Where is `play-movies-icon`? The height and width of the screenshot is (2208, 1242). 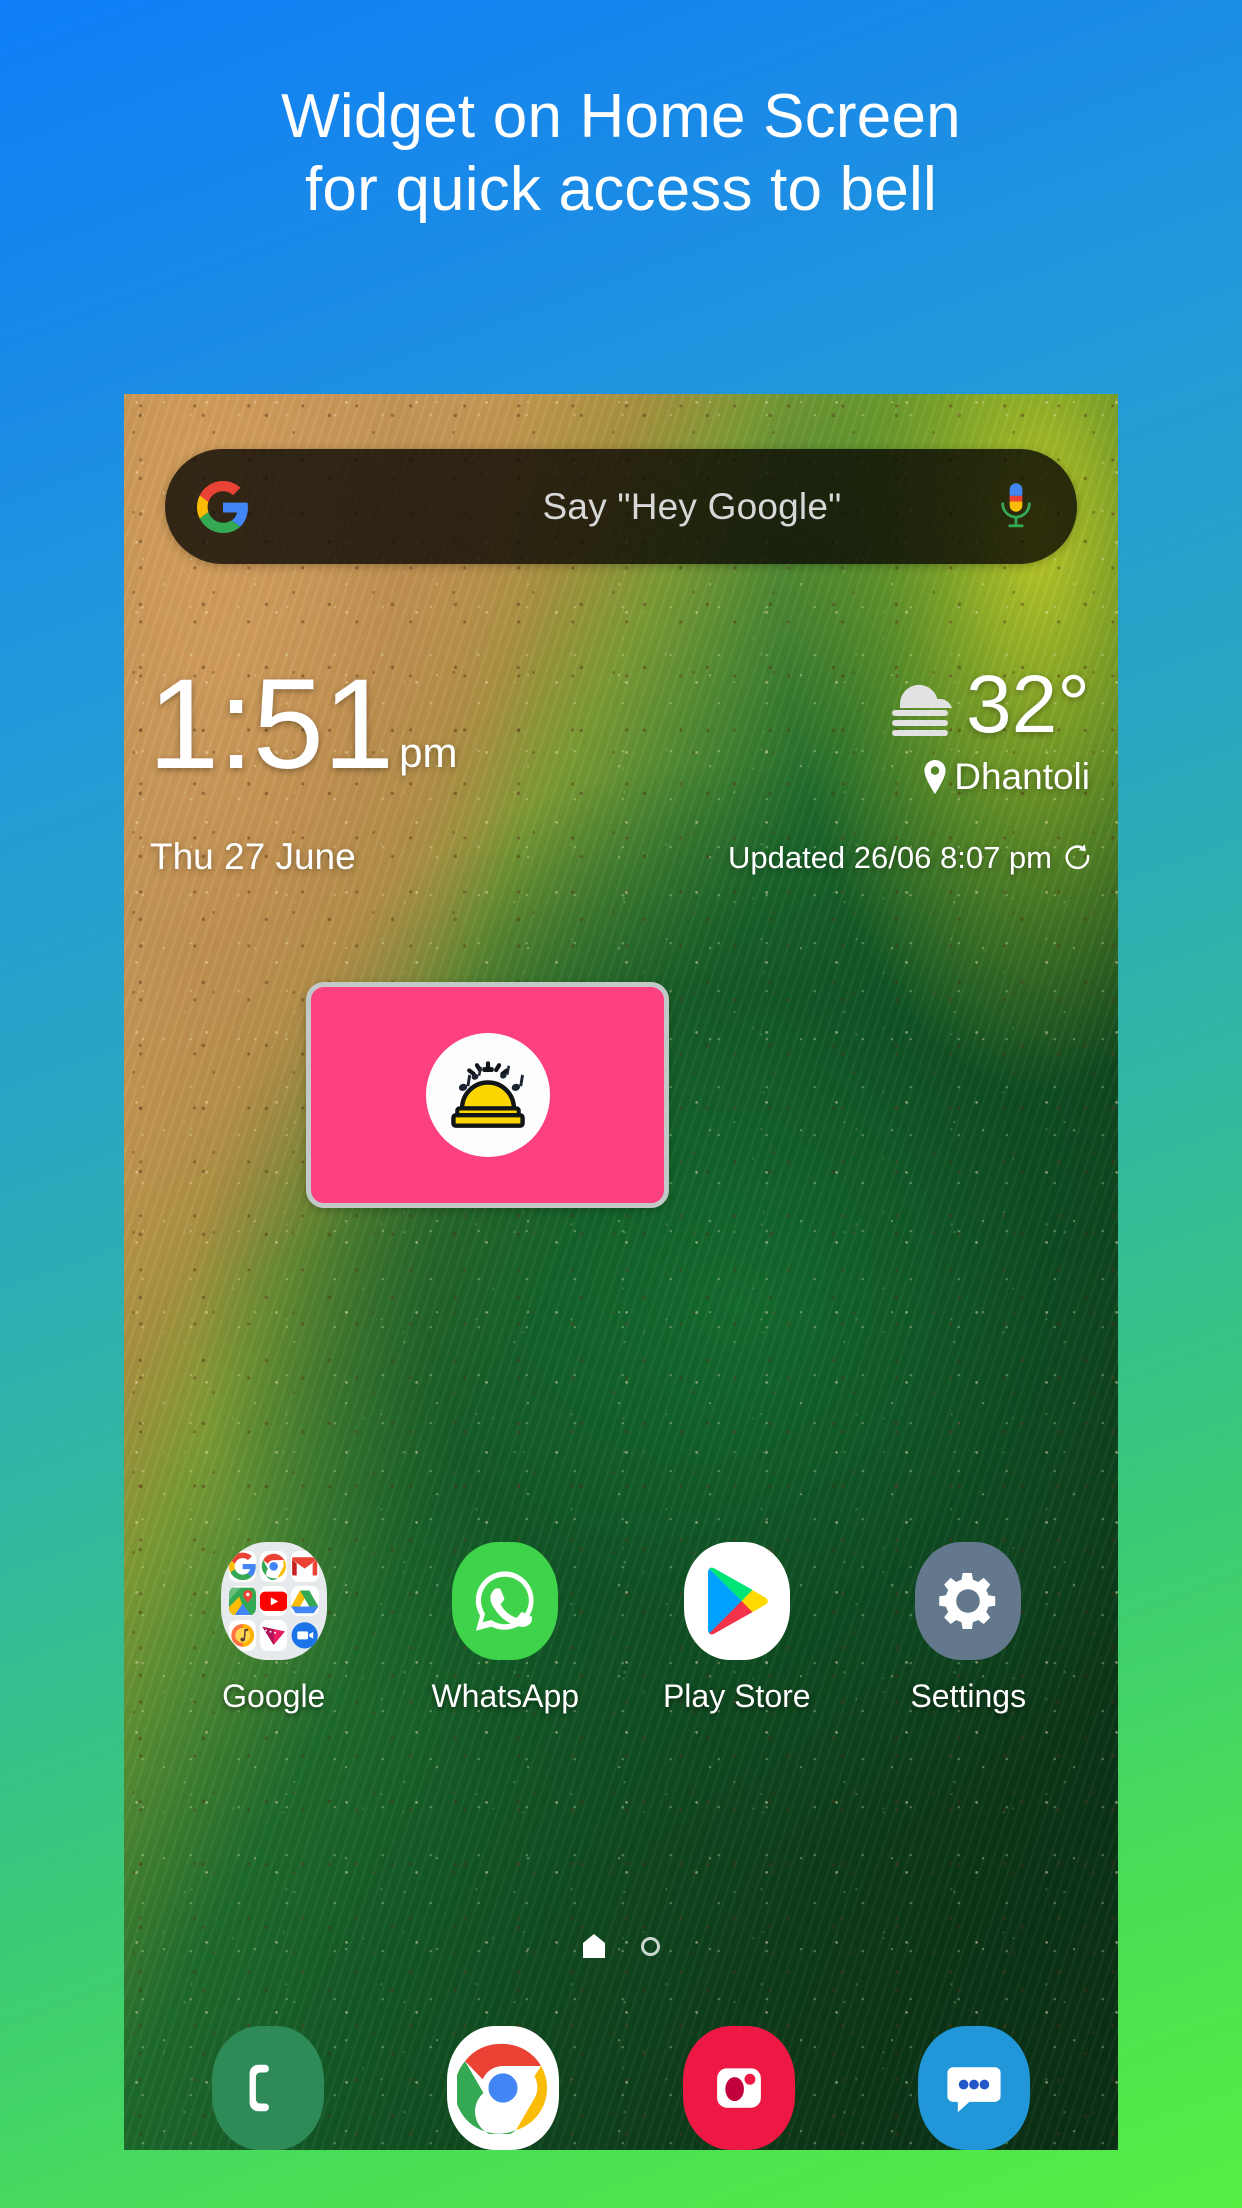 play-movies-icon is located at coordinates (274, 1635).